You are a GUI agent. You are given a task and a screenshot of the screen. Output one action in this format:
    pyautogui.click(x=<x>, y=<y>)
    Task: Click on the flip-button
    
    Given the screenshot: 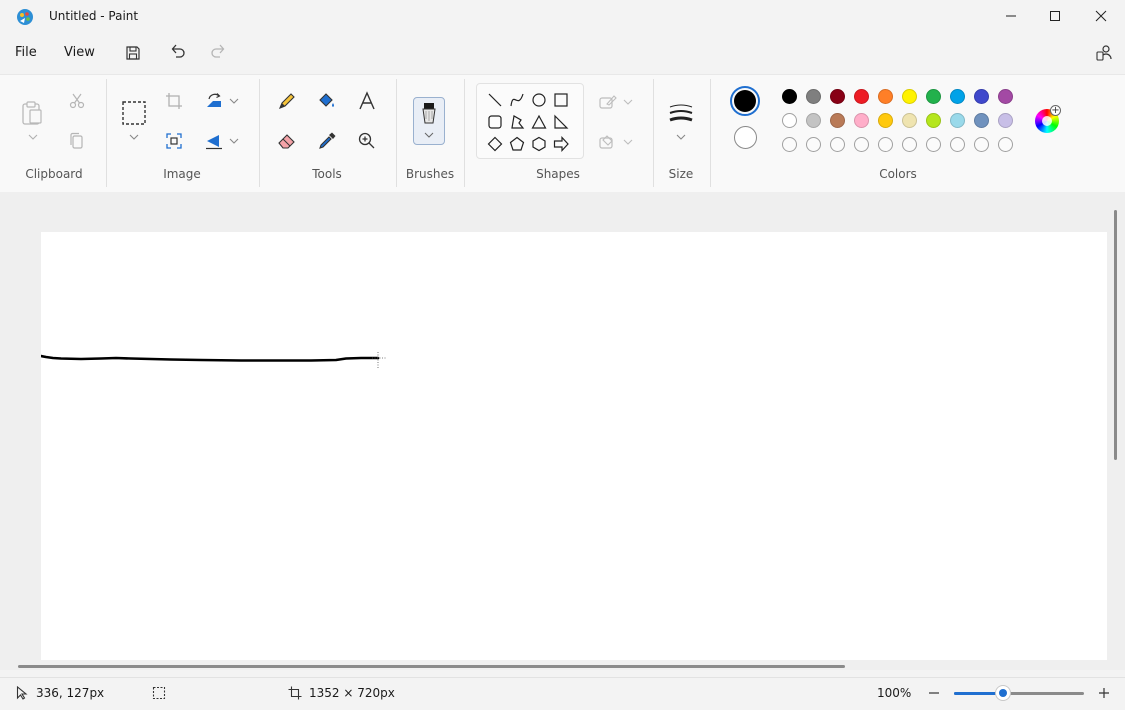 What is the action you would take?
    pyautogui.click(x=214, y=141)
    